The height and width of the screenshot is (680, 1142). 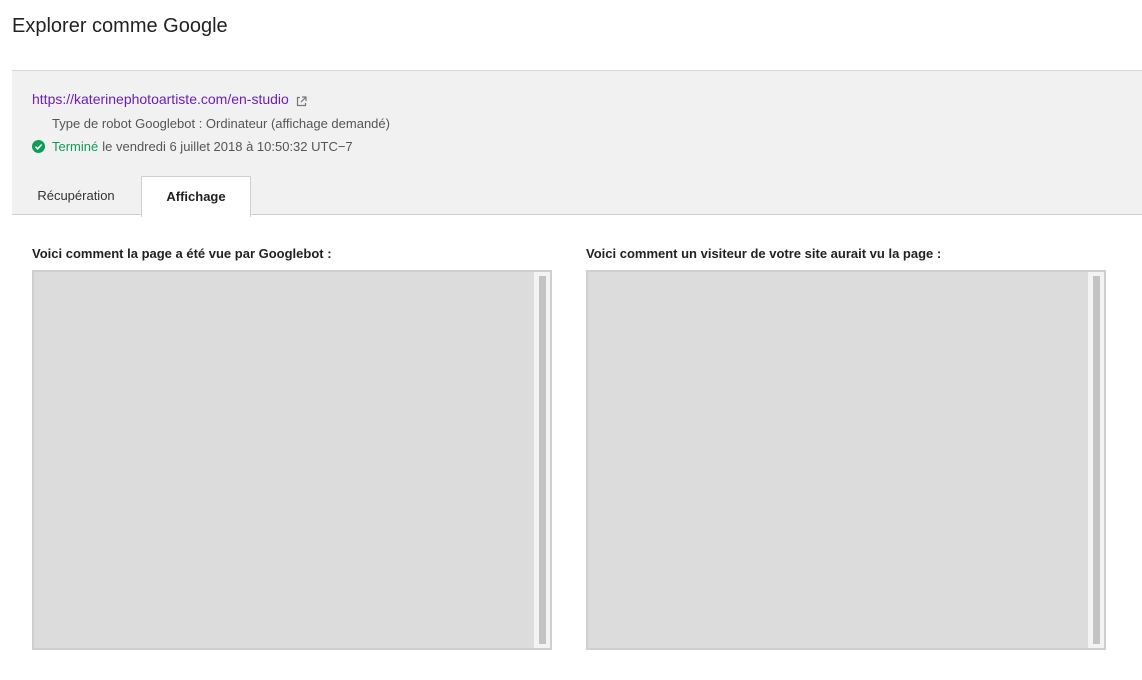 What do you see at coordinates (38, 146) in the screenshot?
I see `check-circle-icon` at bounding box center [38, 146].